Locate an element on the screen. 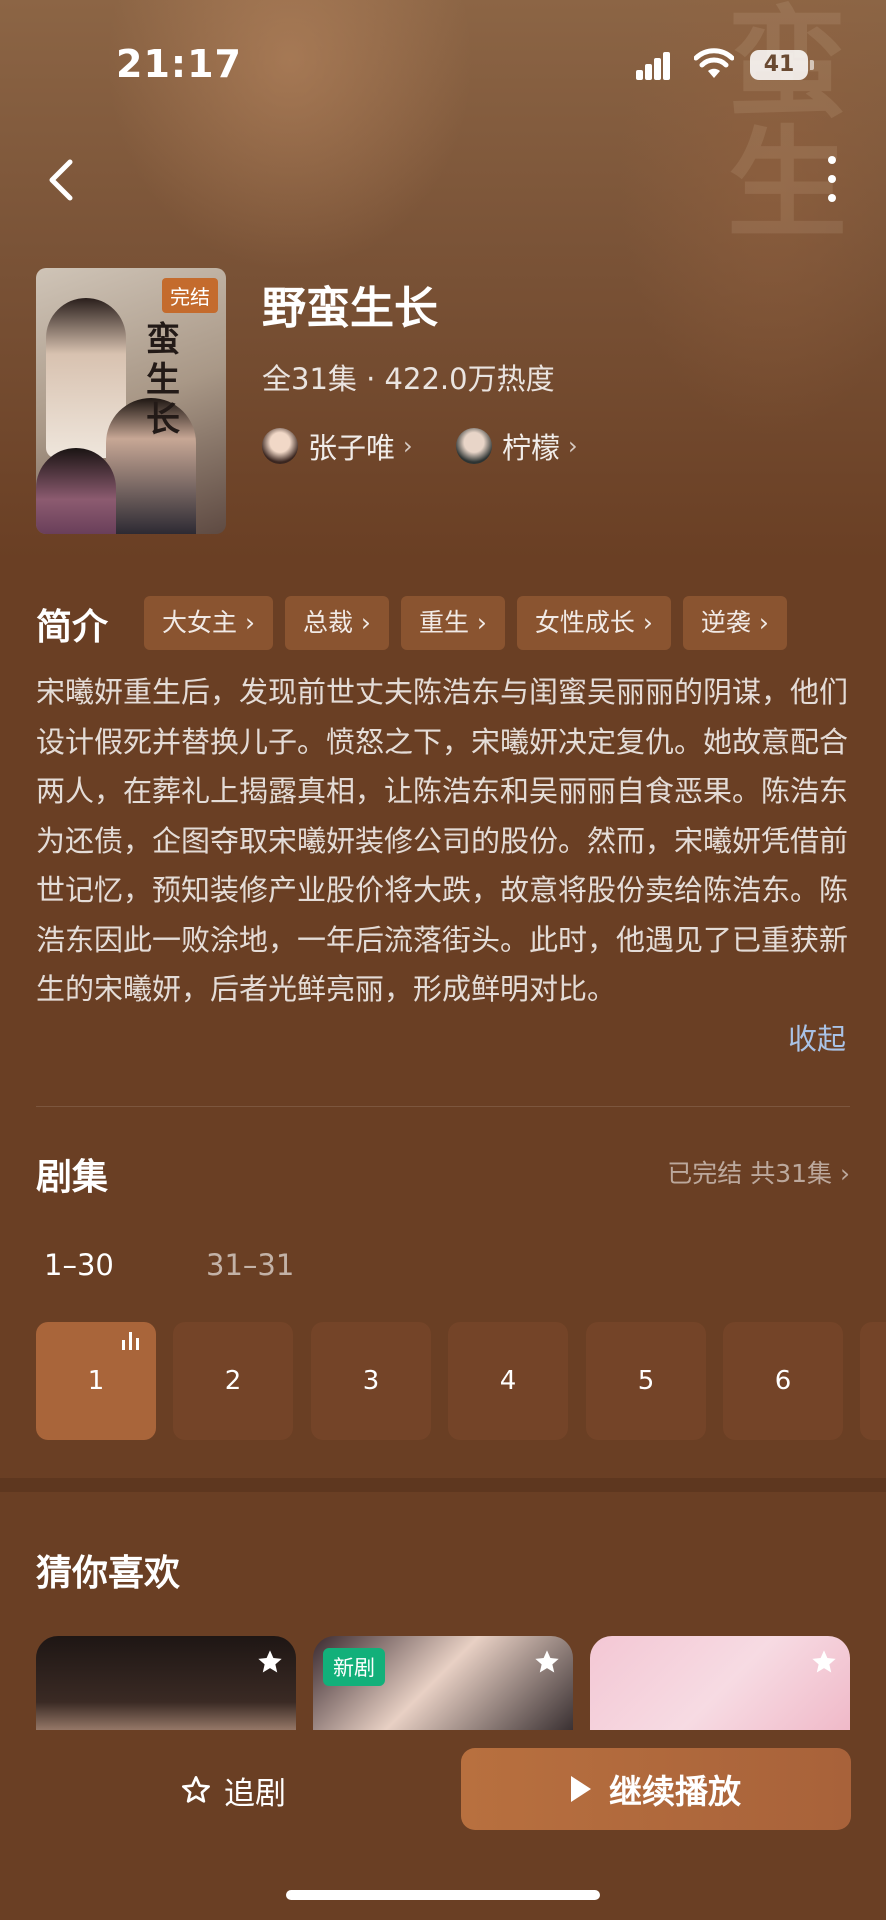 This screenshot has height=1920, width=886. follow-button: 追剧 is located at coordinates (233, 1790).